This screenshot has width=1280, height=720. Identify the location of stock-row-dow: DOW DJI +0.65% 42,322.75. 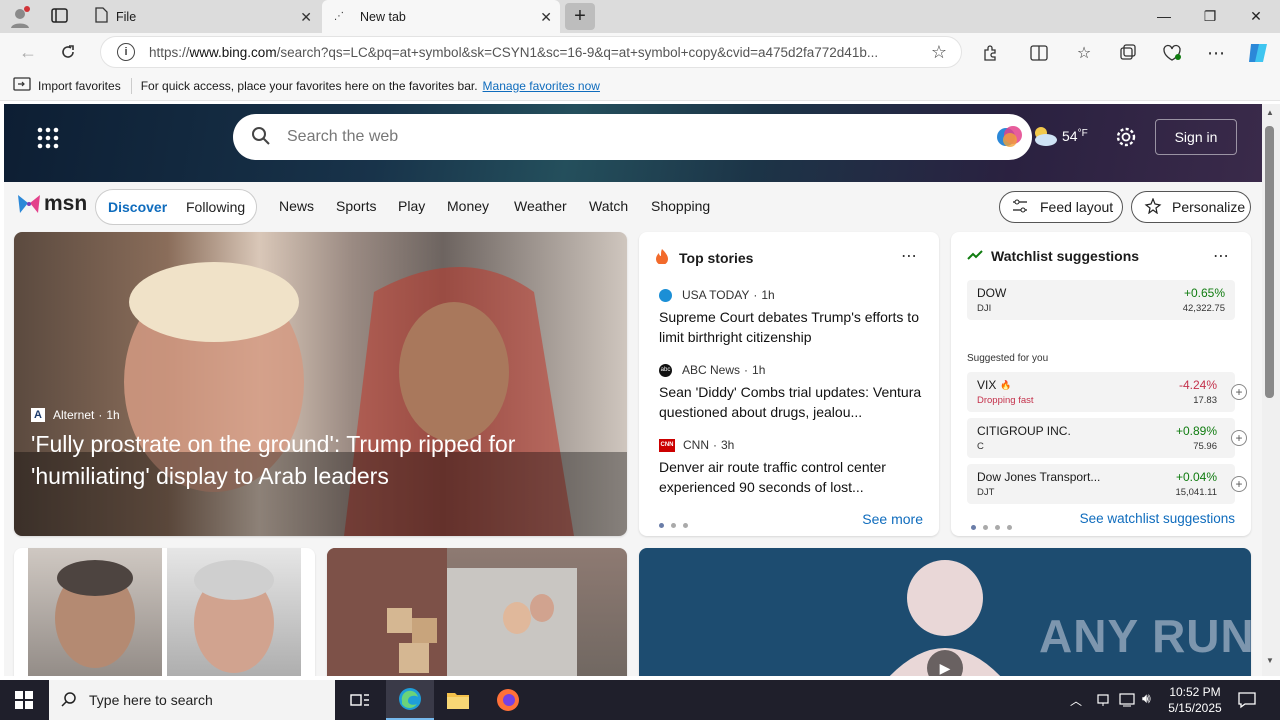
(1101, 300).